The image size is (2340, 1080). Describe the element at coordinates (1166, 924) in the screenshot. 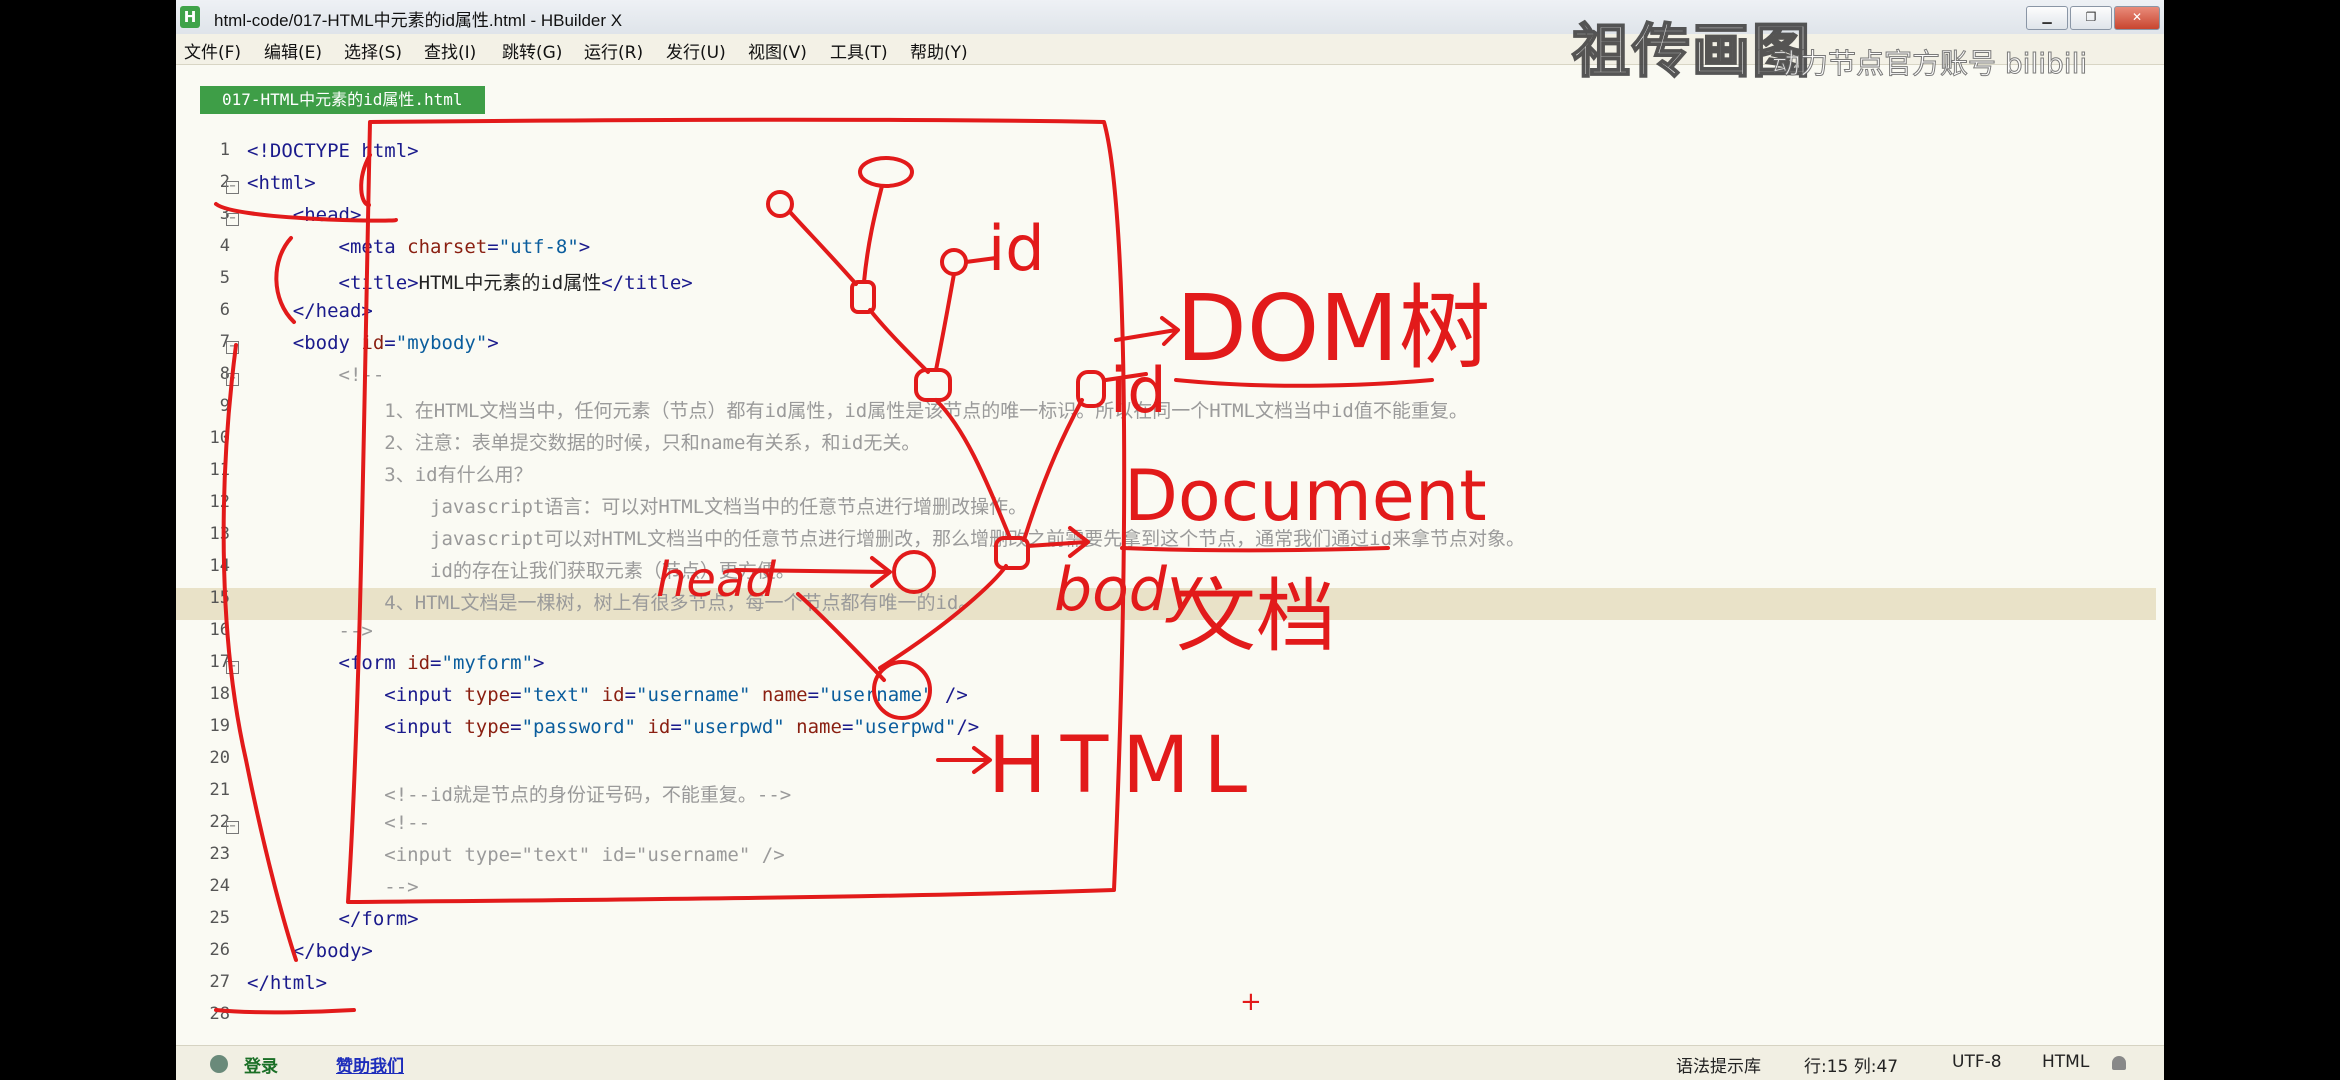

I see `code-line: 25 </form>` at that location.